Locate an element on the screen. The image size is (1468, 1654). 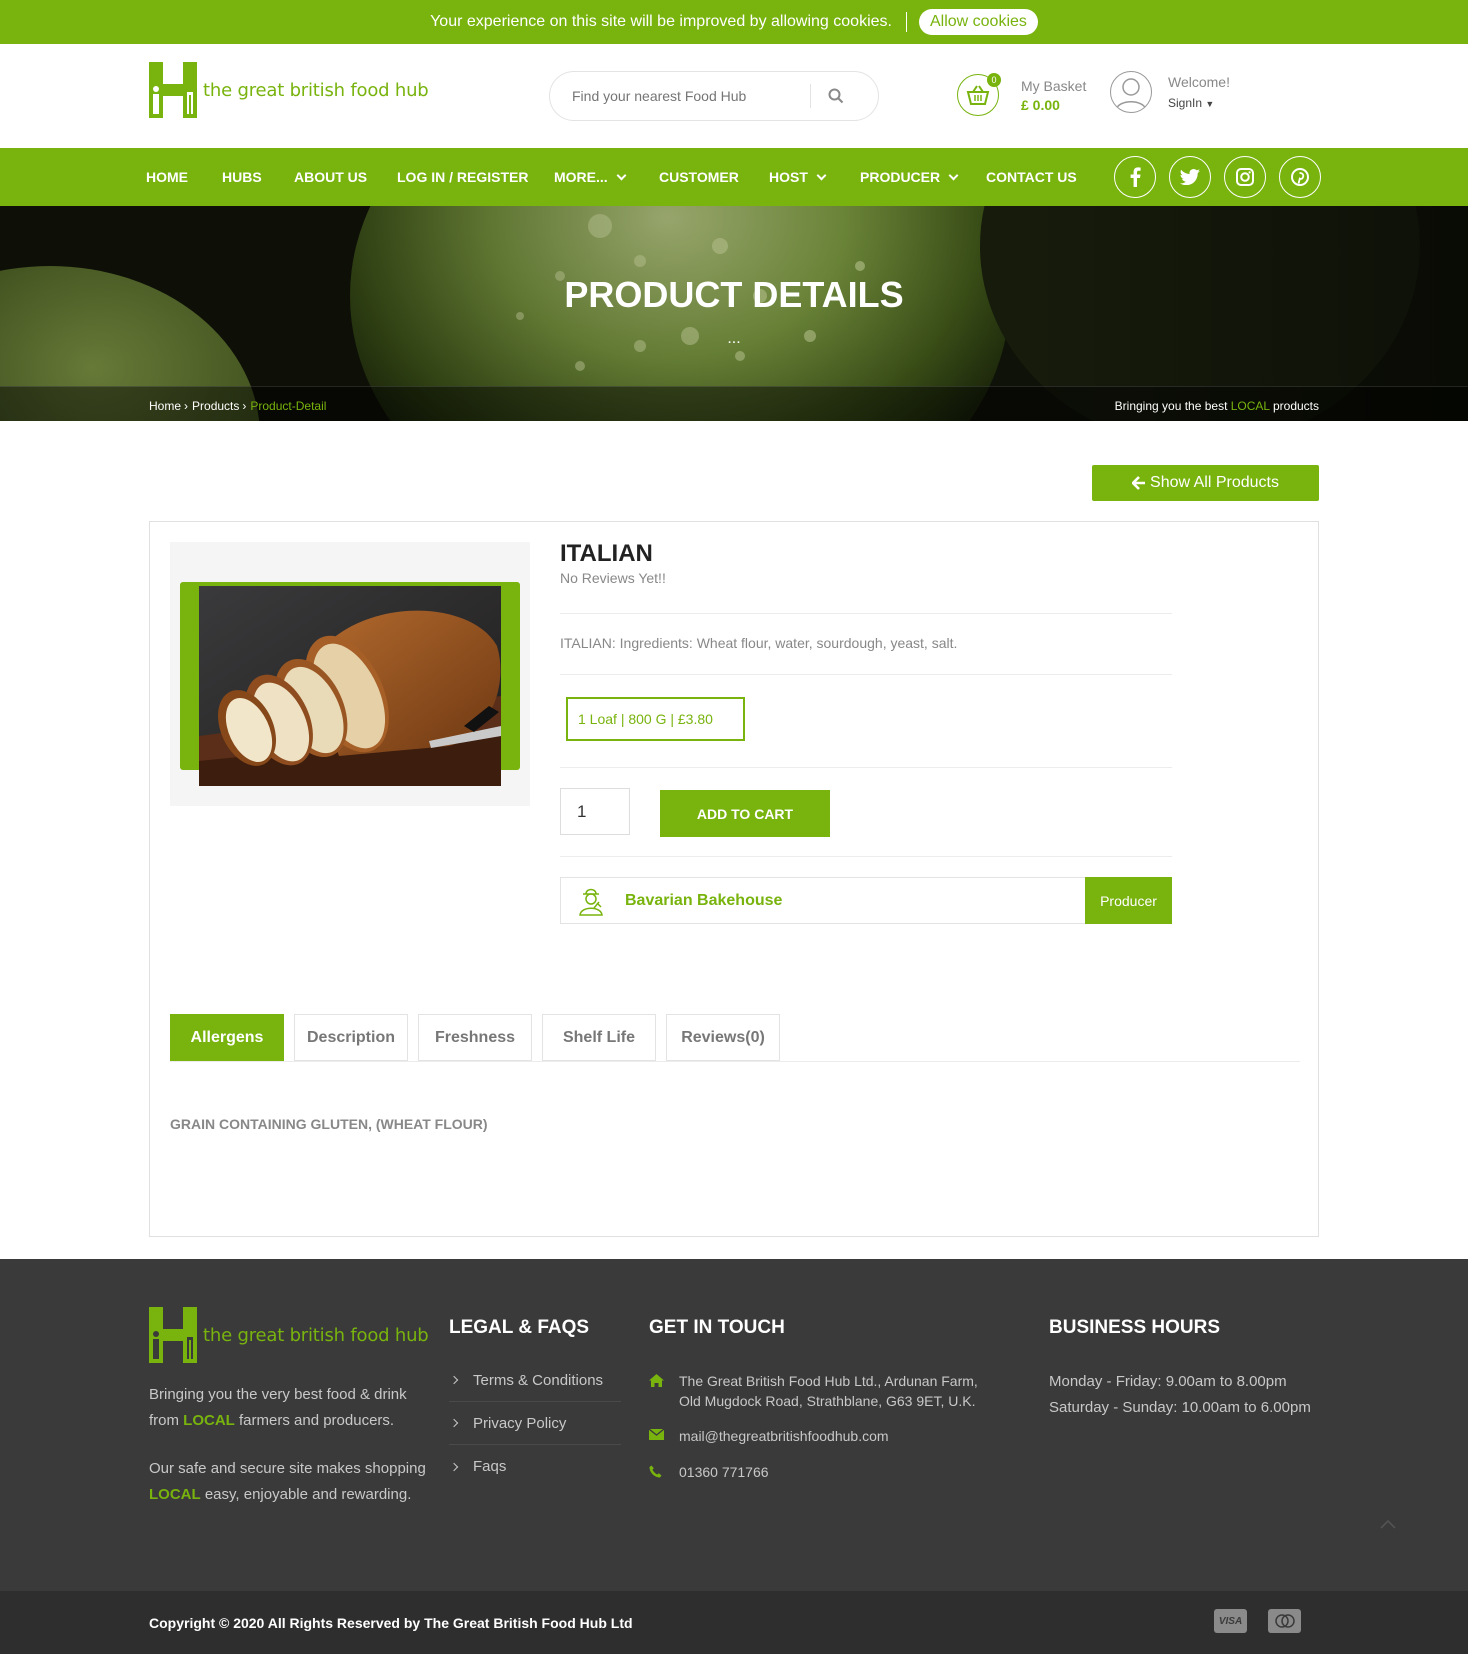
basket-label: My Basket is located at coordinates (1054, 85).